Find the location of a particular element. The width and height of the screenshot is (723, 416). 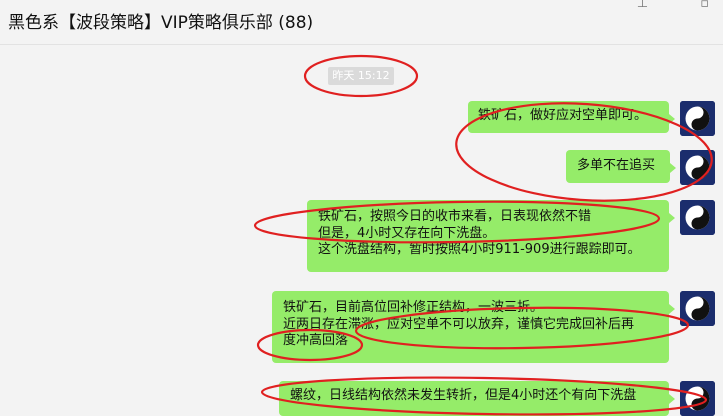

message-bubble: 多单不在追买 is located at coordinates (621, 166).